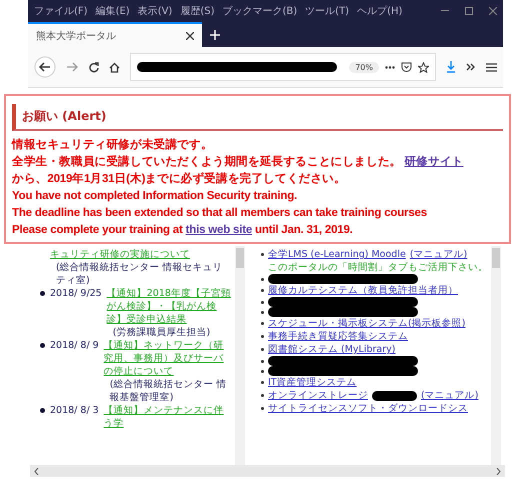 The image size is (515, 479). Describe the element at coordinates (423, 67) in the screenshot. I see `star-icon` at that location.